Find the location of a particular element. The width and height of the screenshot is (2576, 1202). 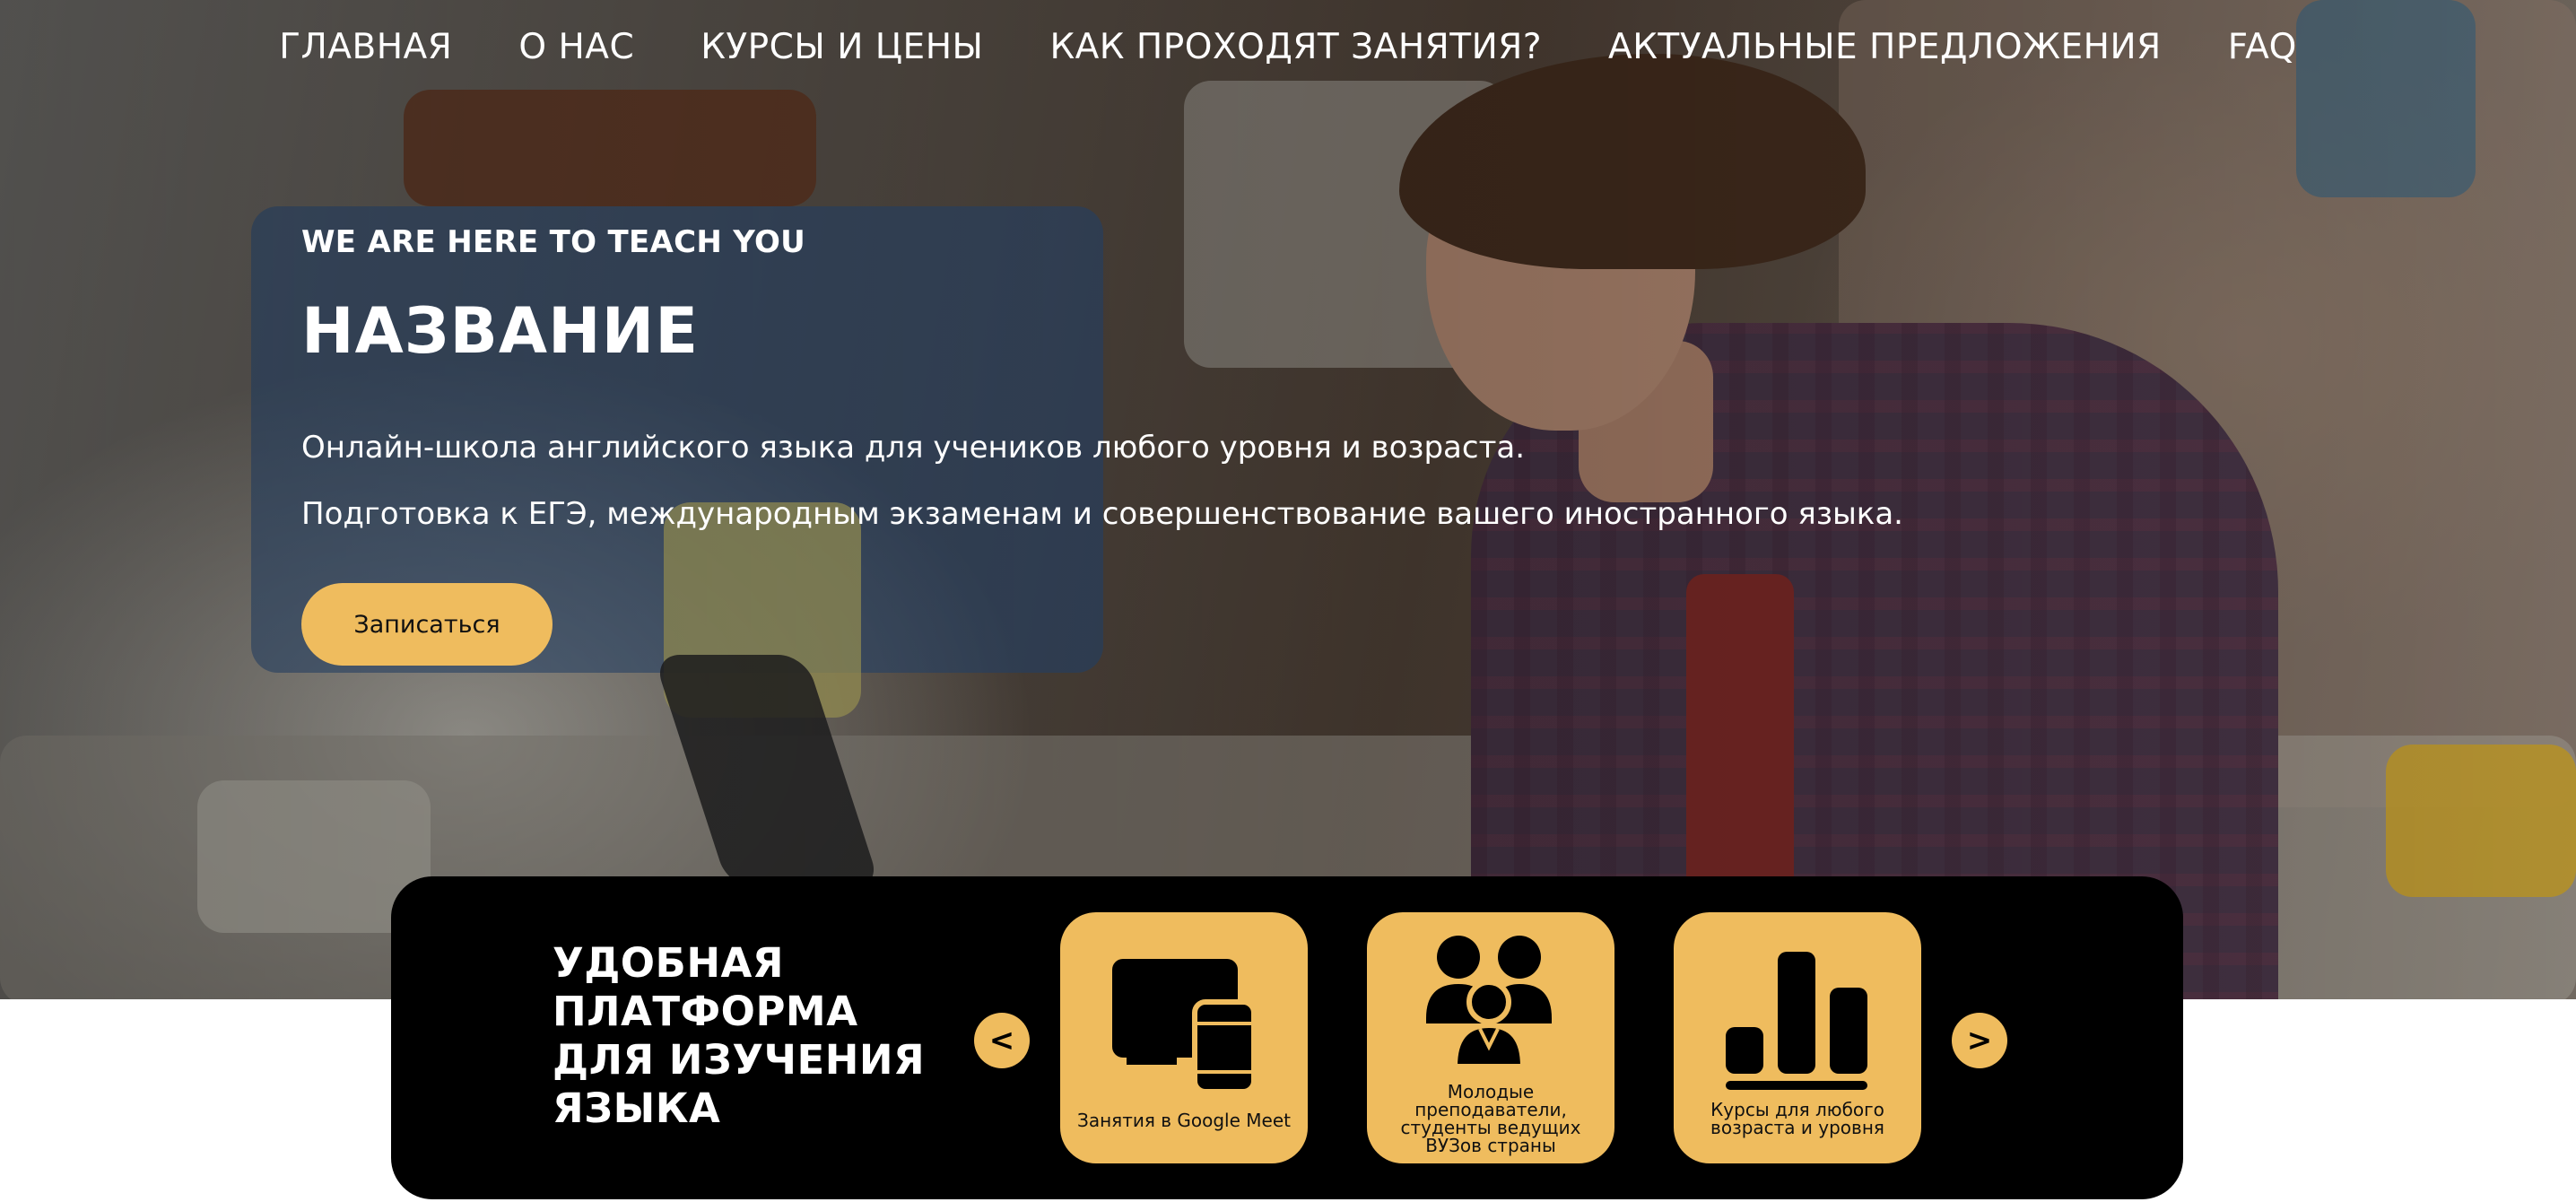

nav-link-how-lessons-work: КАК ПРОХОДЯТ ЗАНЯТИЯ? is located at coordinates (1295, 47).